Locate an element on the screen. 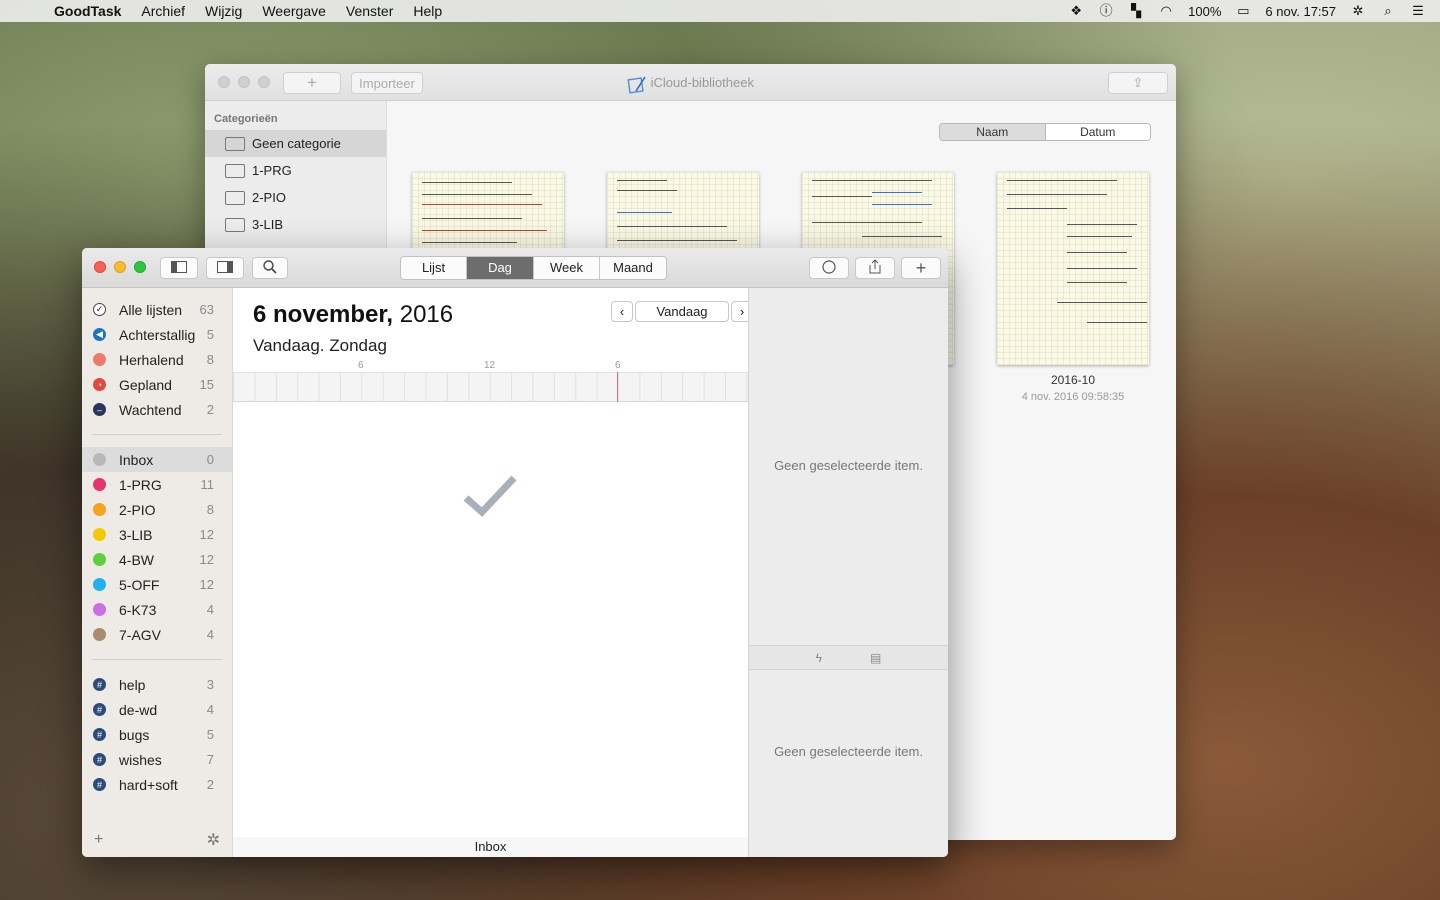  menu-venster: Venster is located at coordinates (369, 11).